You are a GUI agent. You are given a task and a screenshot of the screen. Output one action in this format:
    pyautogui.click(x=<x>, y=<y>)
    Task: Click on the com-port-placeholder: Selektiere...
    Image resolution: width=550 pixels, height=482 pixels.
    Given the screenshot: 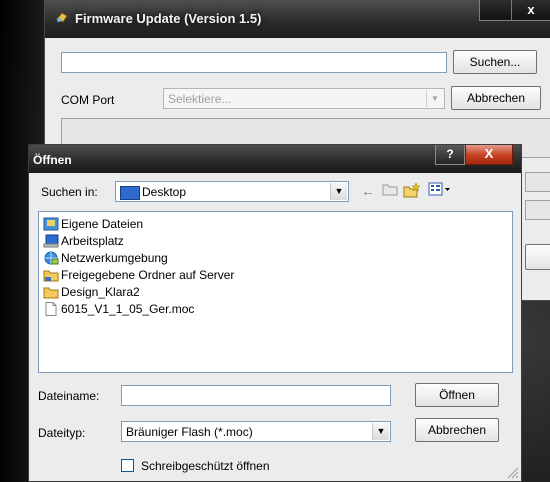 What is the action you would take?
    pyautogui.click(x=200, y=99)
    